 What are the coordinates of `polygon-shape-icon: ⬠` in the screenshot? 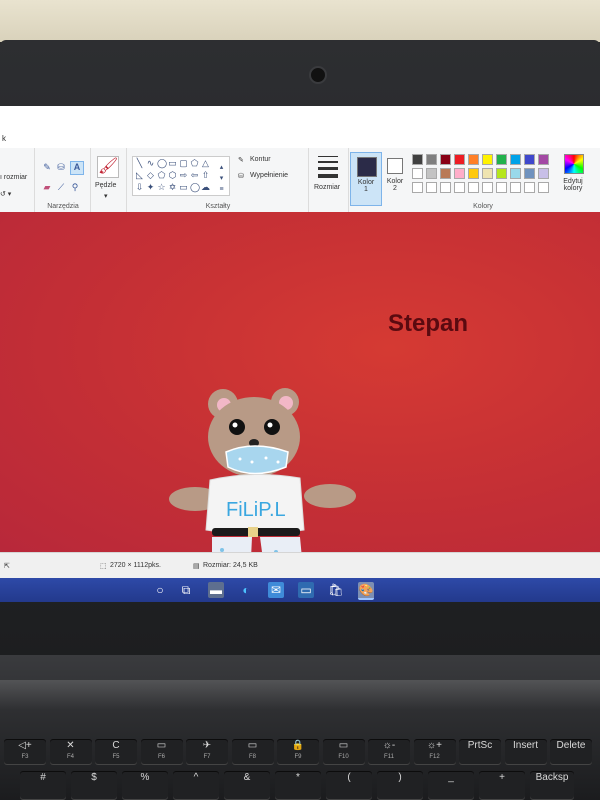 It's located at (194, 163).